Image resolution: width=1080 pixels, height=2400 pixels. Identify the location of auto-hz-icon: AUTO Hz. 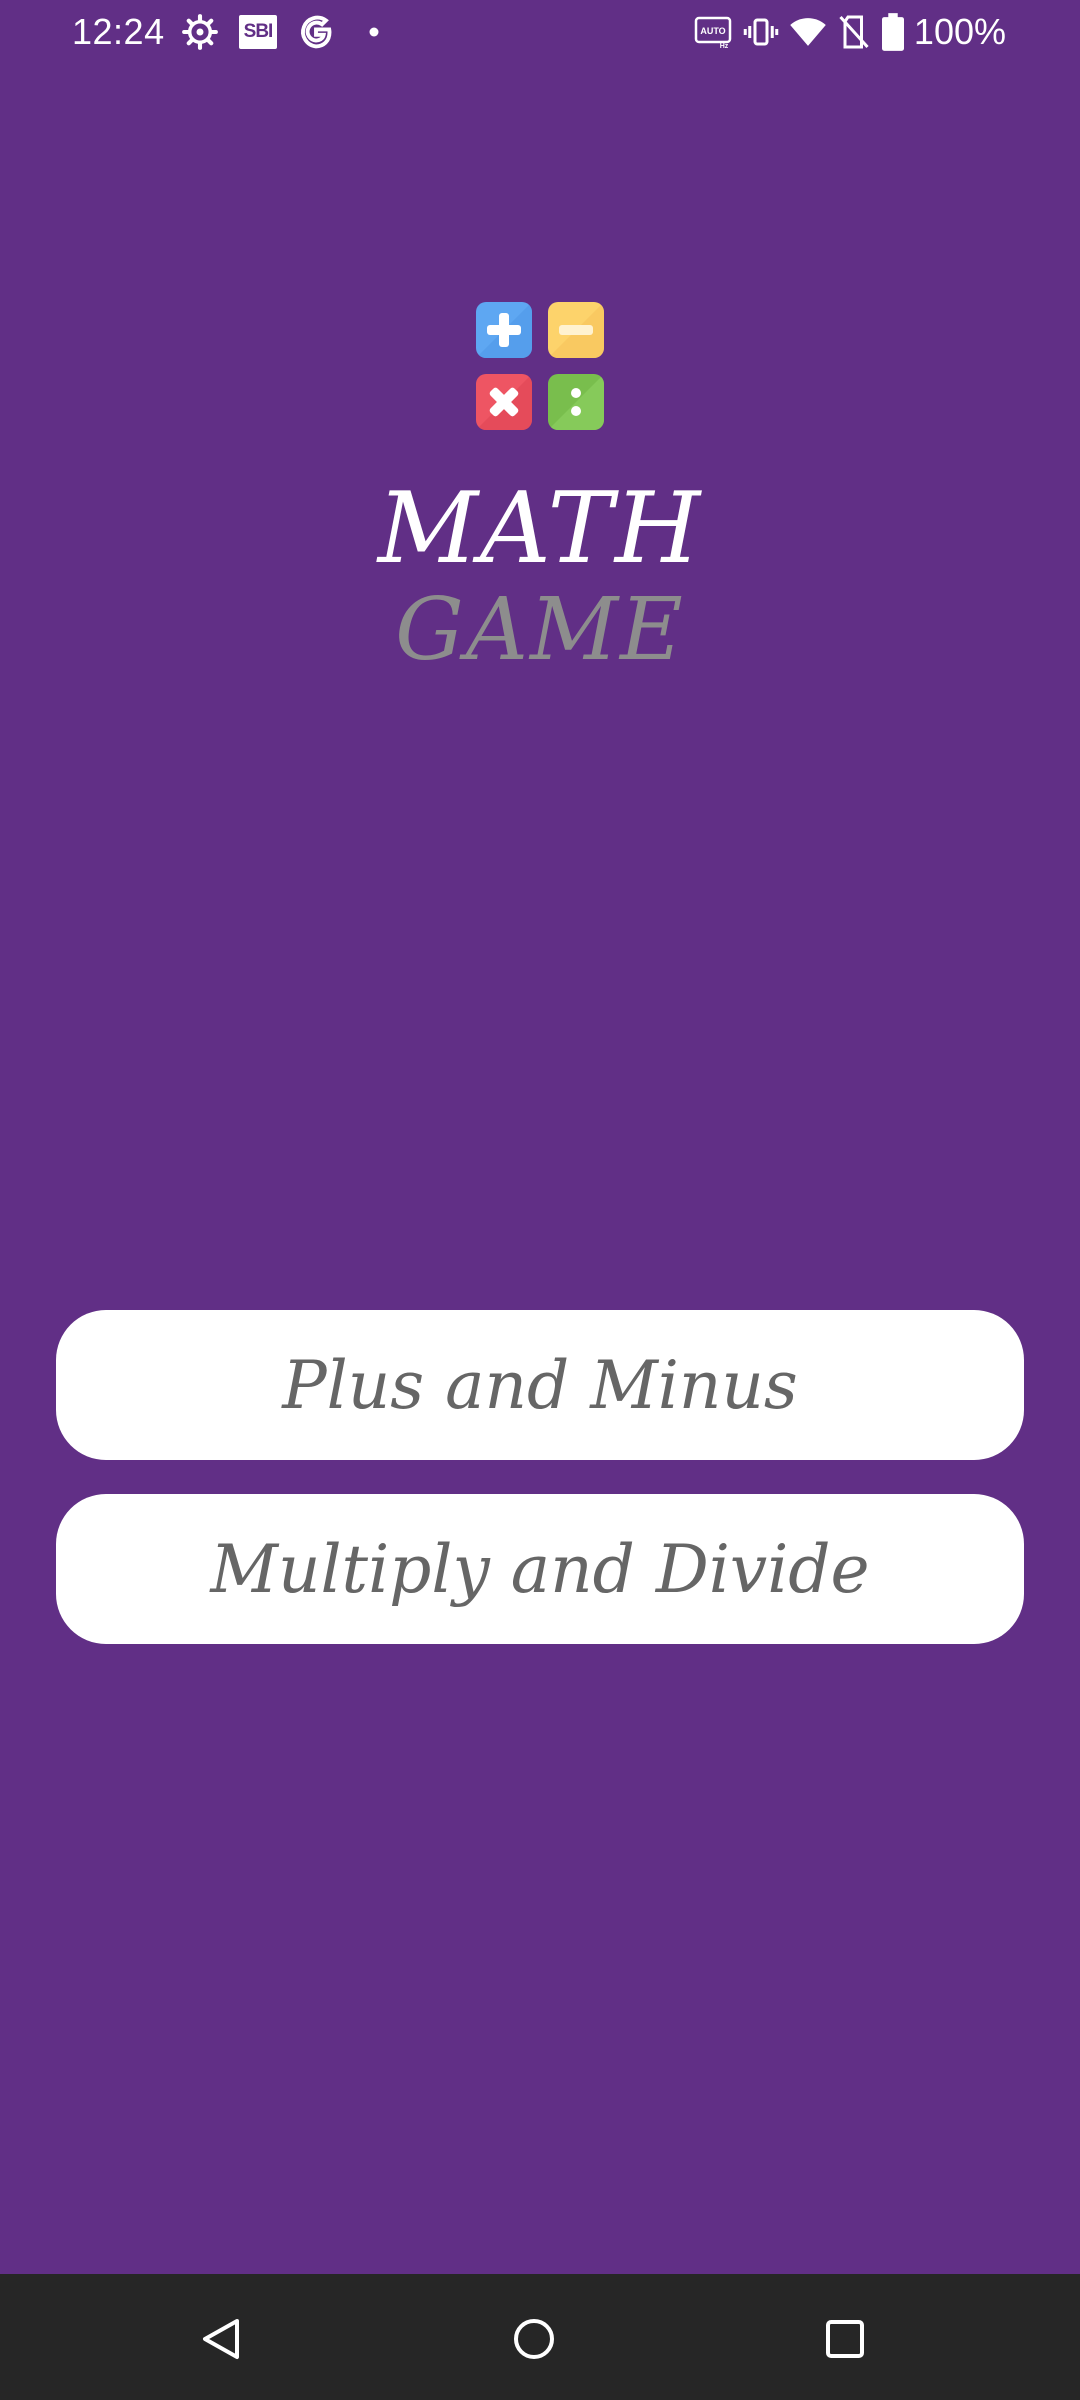
(713, 32).